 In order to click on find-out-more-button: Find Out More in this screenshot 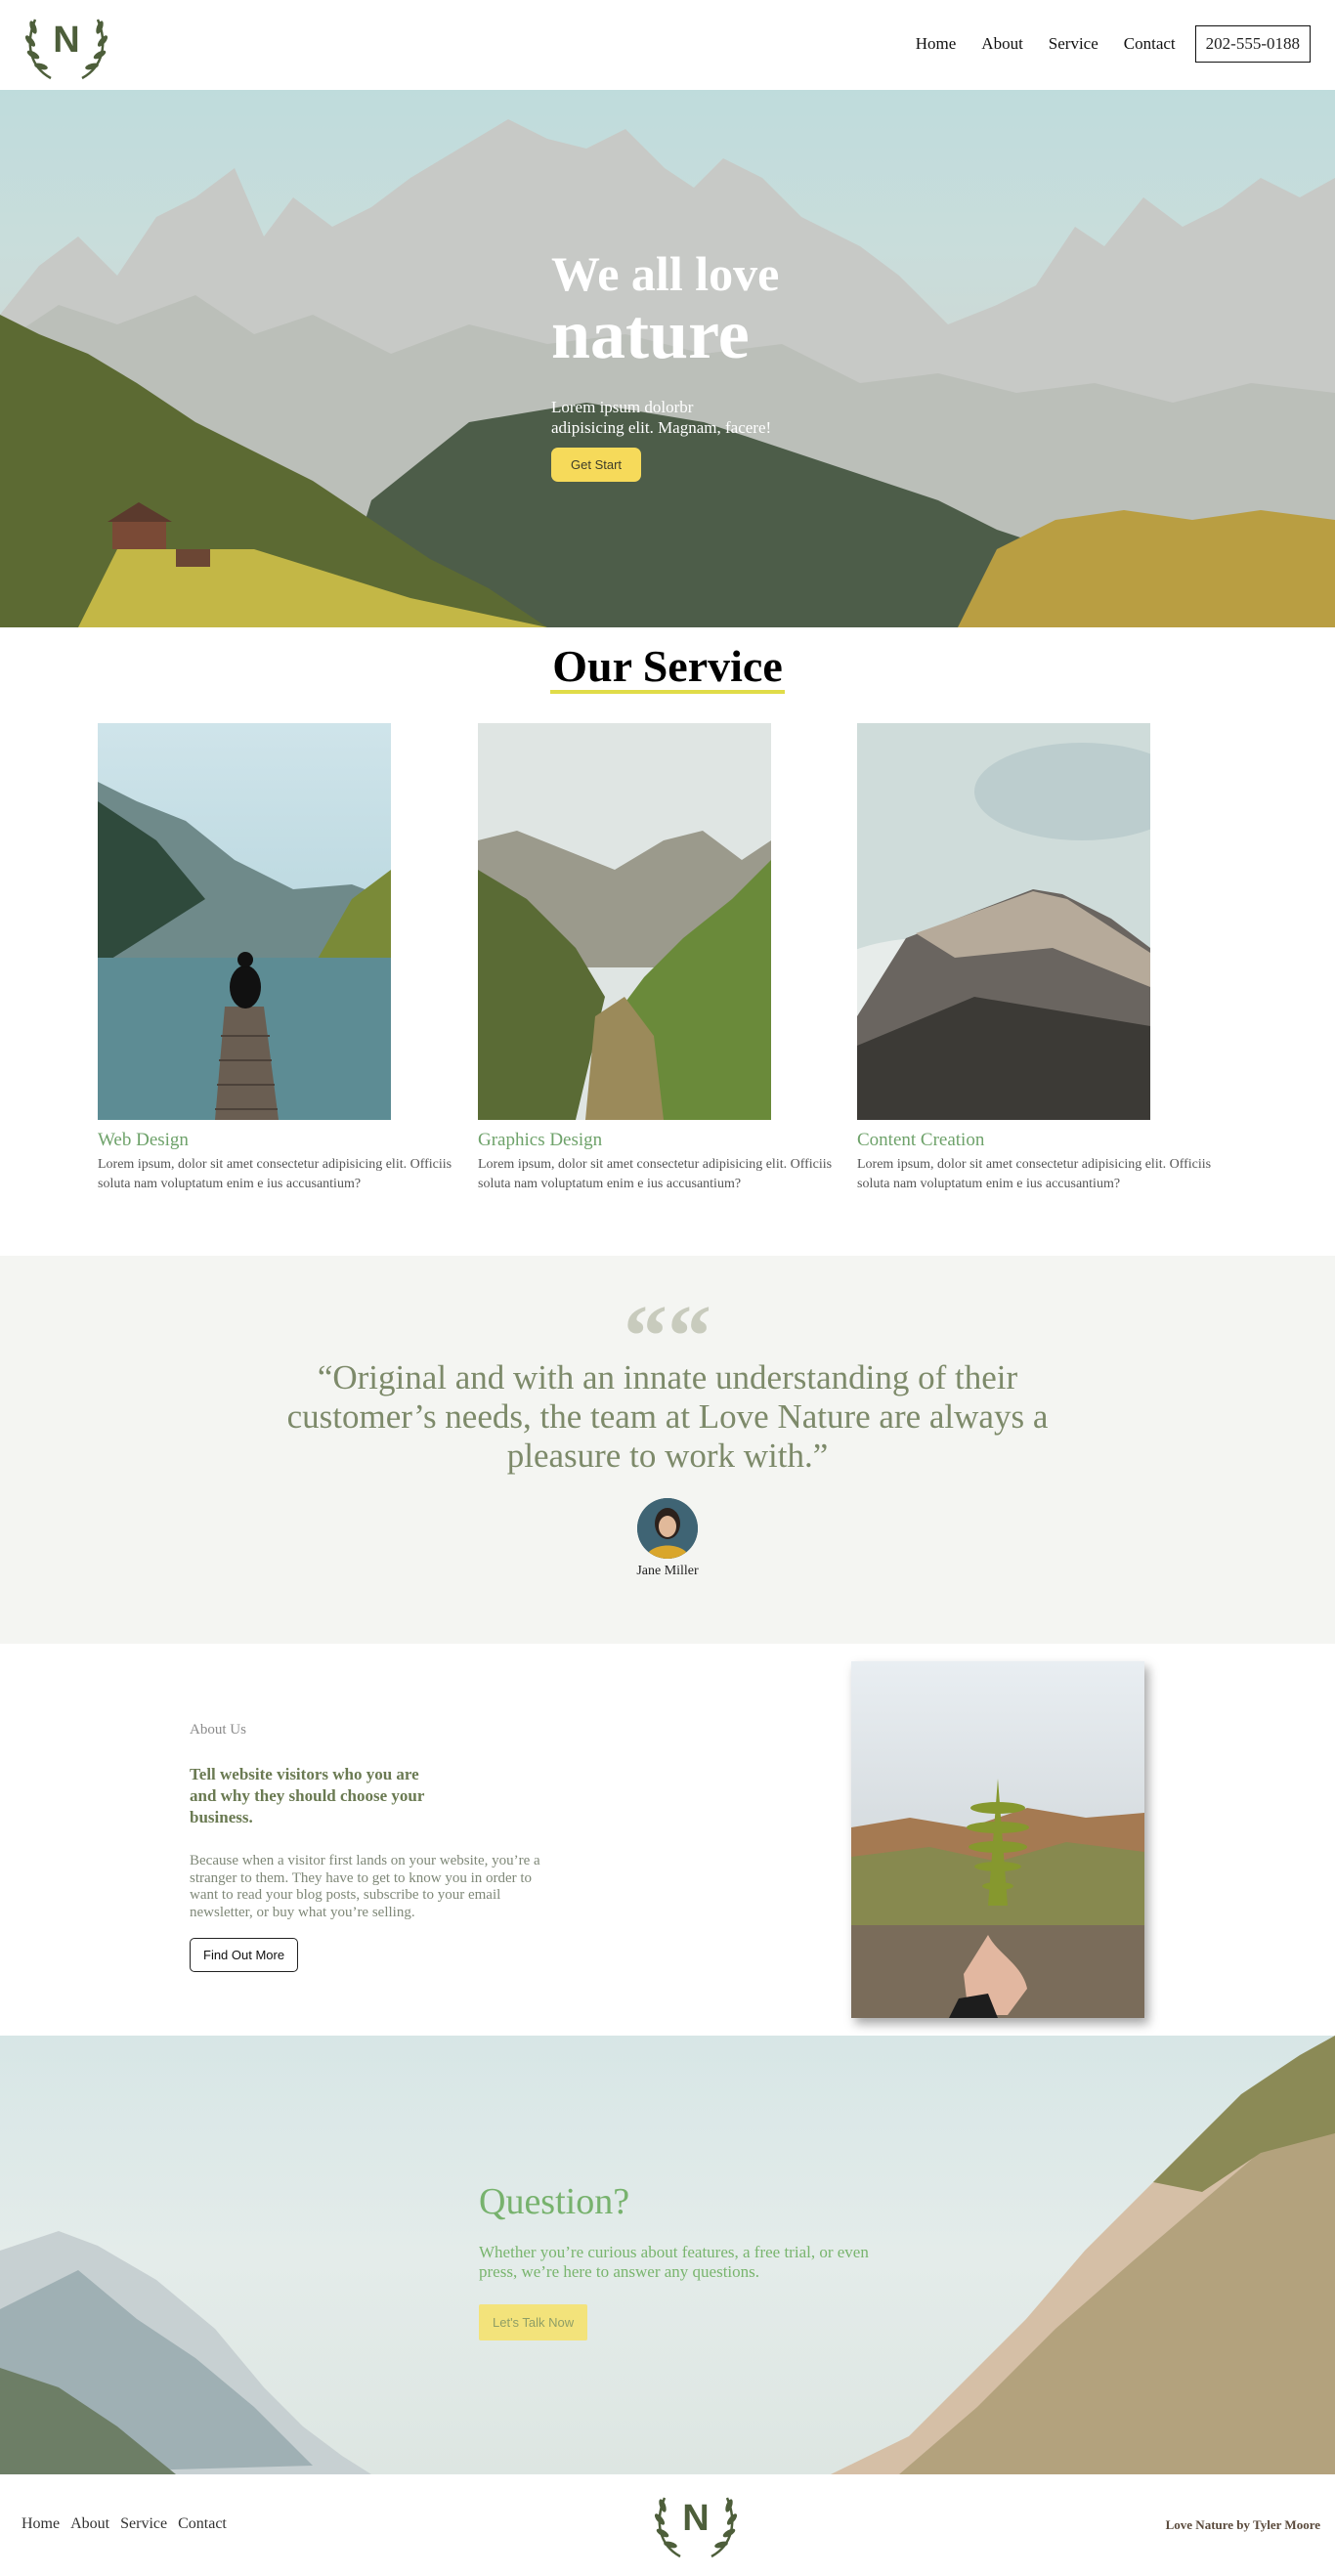, I will do `click(244, 1955)`.